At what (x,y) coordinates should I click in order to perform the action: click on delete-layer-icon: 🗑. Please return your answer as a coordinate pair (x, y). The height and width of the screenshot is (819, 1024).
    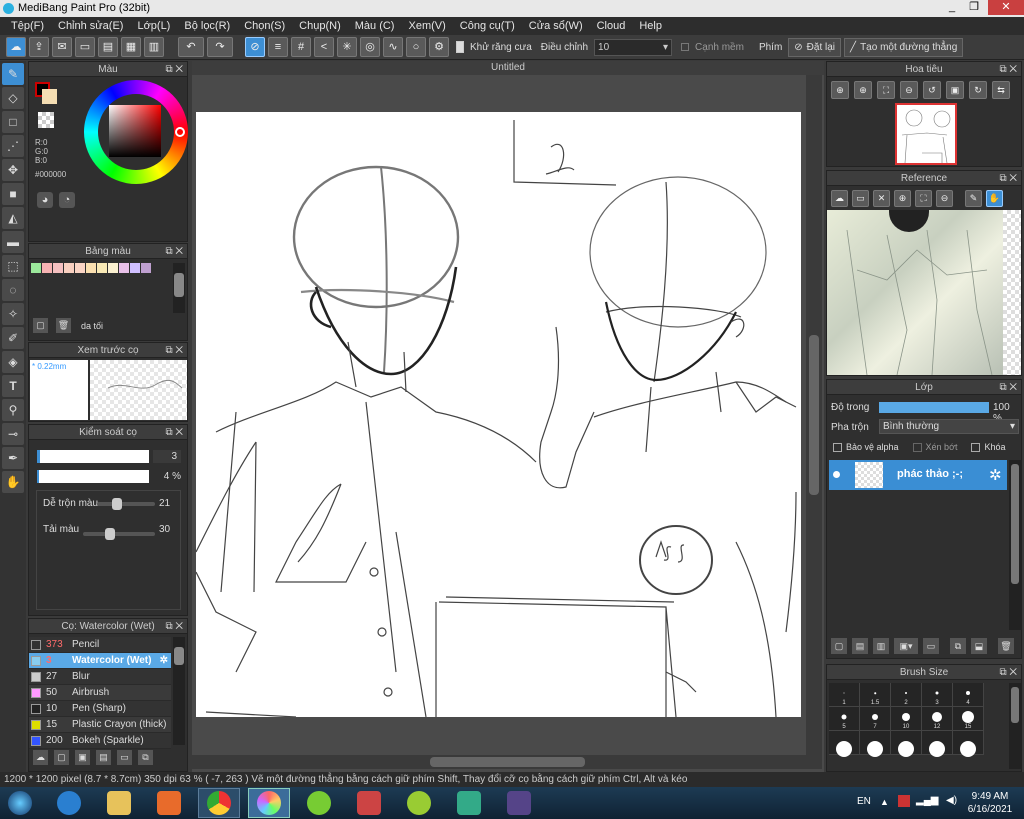
    Looking at the image, I should click on (1006, 646).